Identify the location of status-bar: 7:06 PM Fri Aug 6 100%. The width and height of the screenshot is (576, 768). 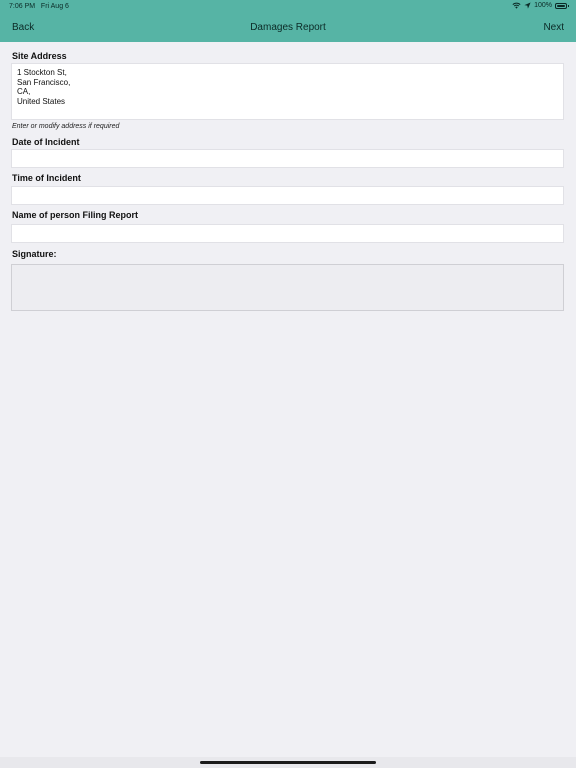
(288, 8).